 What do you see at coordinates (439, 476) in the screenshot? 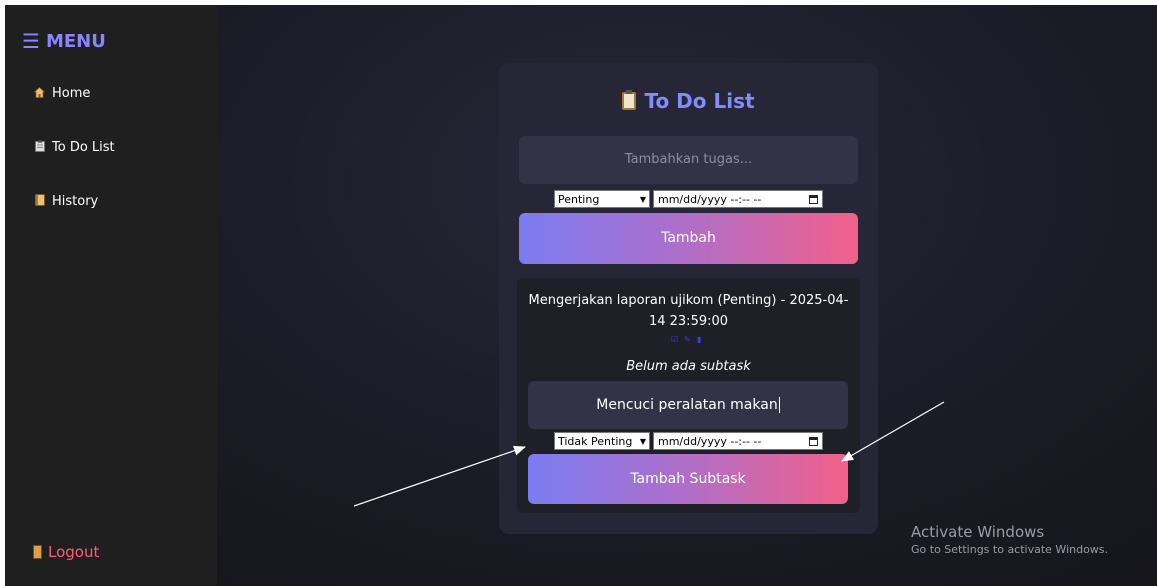
I see `arrow-to-subtask-priority` at bounding box center [439, 476].